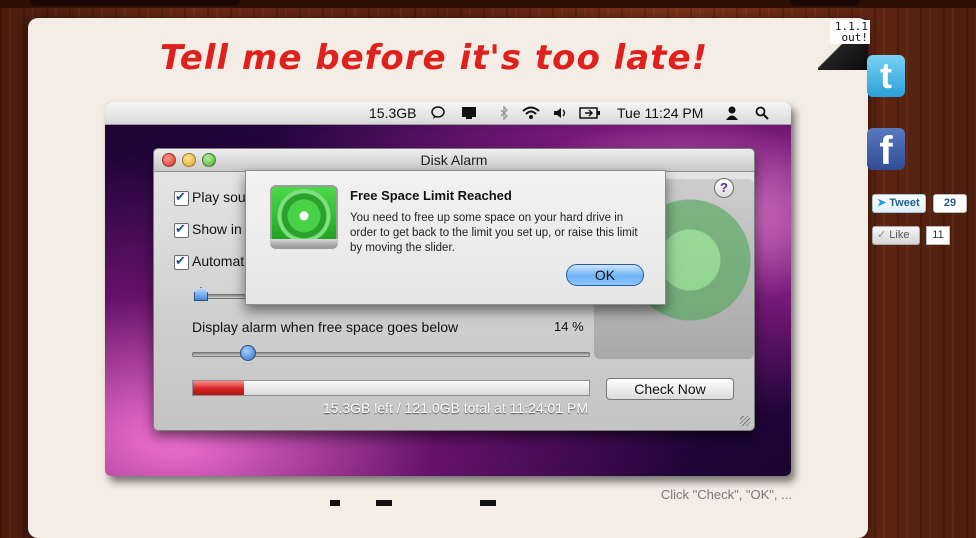 Image resolution: width=976 pixels, height=538 pixels. Describe the element at coordinates (850, 32) in the screenshot. I see `version-badge: 1.1.1 out!` at that location.